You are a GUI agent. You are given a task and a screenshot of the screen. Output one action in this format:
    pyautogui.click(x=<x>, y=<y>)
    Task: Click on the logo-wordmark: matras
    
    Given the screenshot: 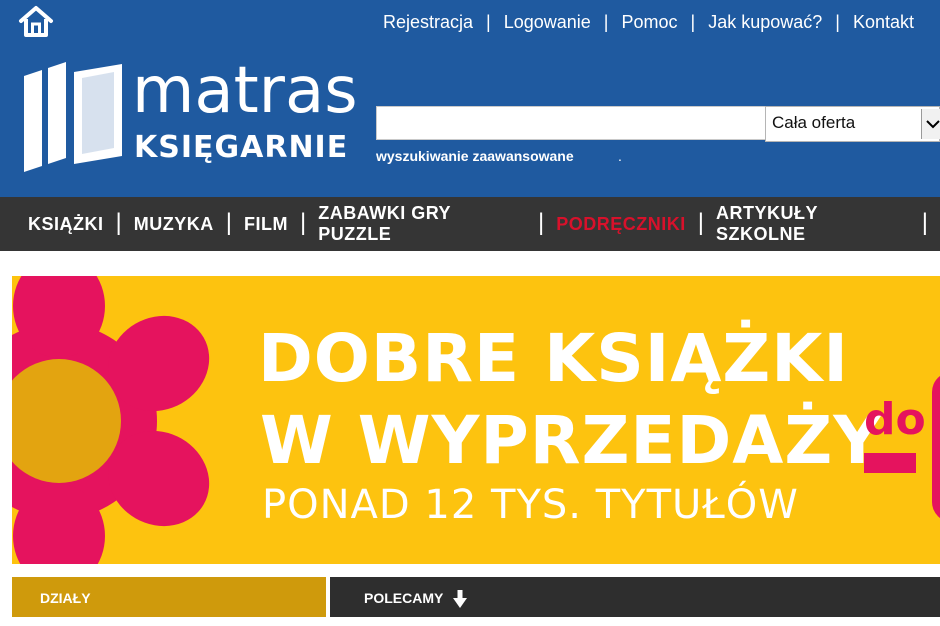 What is the action you would take?
    pyautogui.click(x=245, y=91)
    